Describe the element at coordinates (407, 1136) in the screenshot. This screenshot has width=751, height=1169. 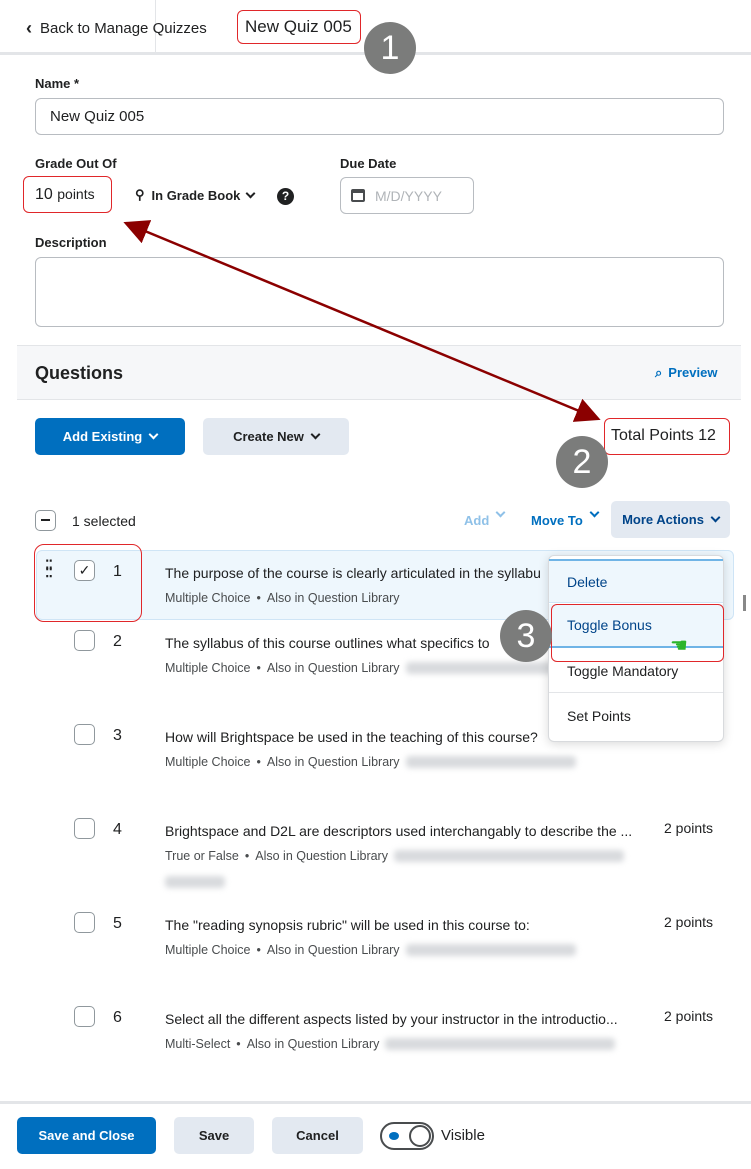
I see `visible-toggle` at that location.